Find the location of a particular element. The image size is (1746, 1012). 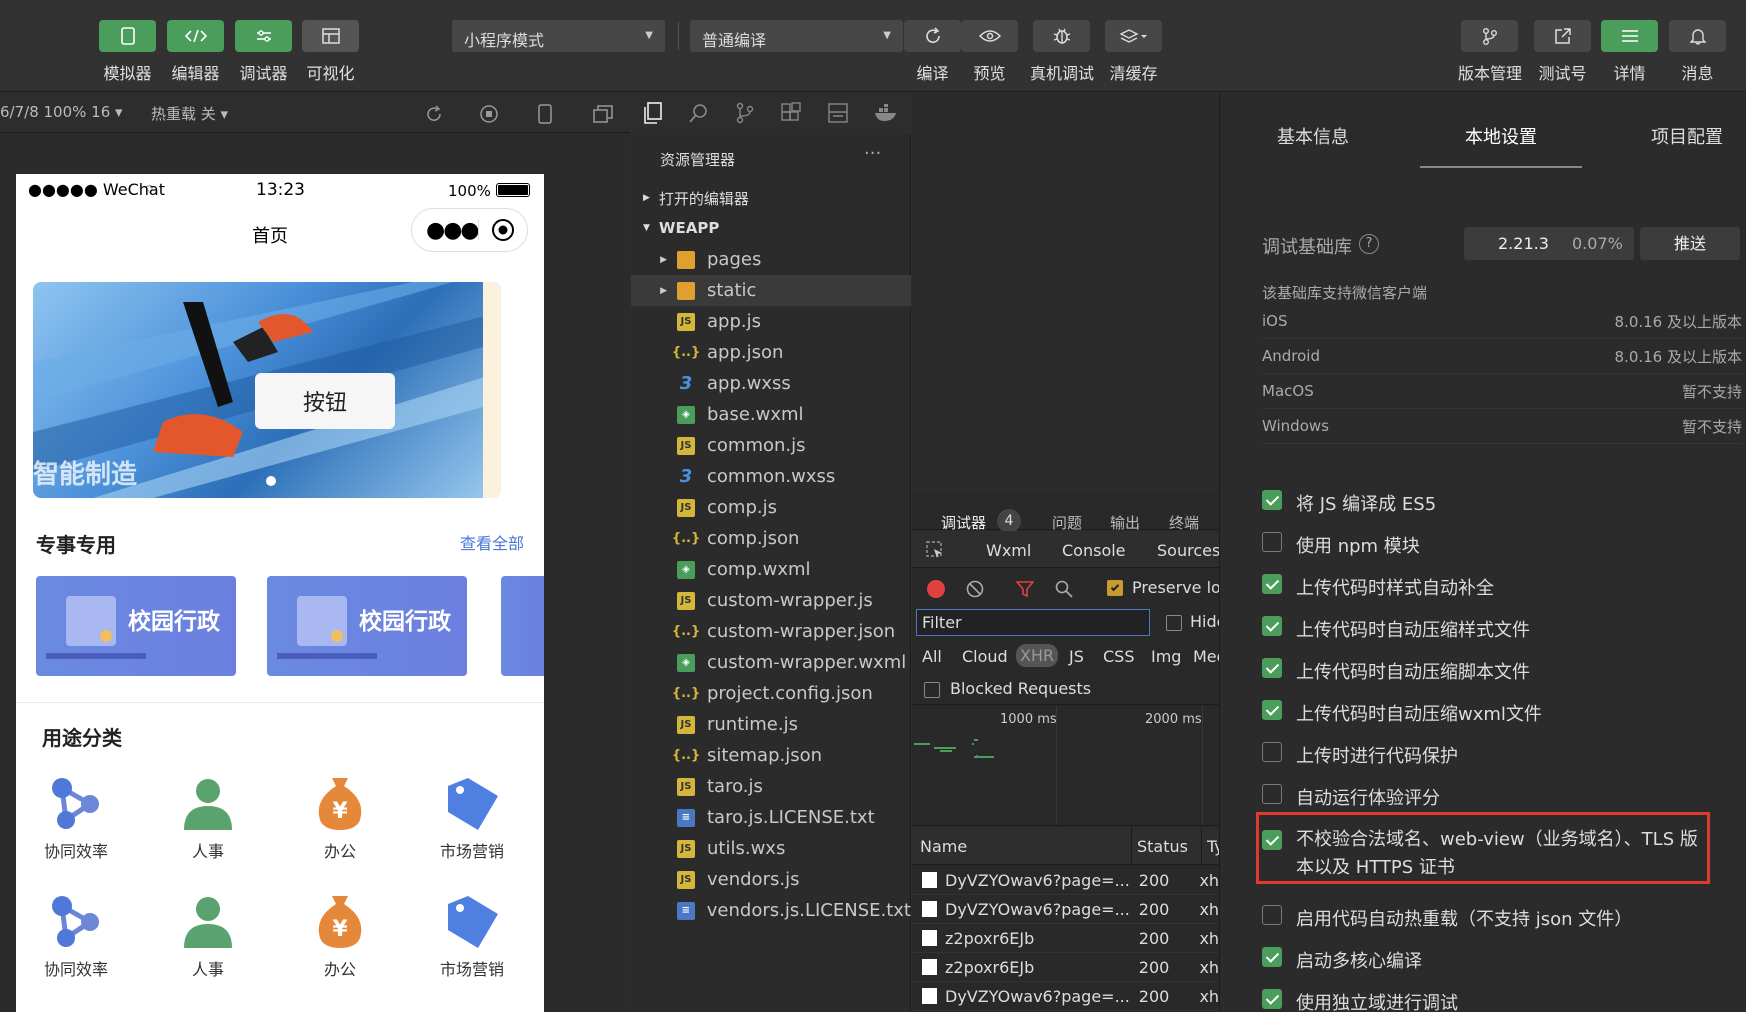

version-control-button is located at coordinates (1489, 36).